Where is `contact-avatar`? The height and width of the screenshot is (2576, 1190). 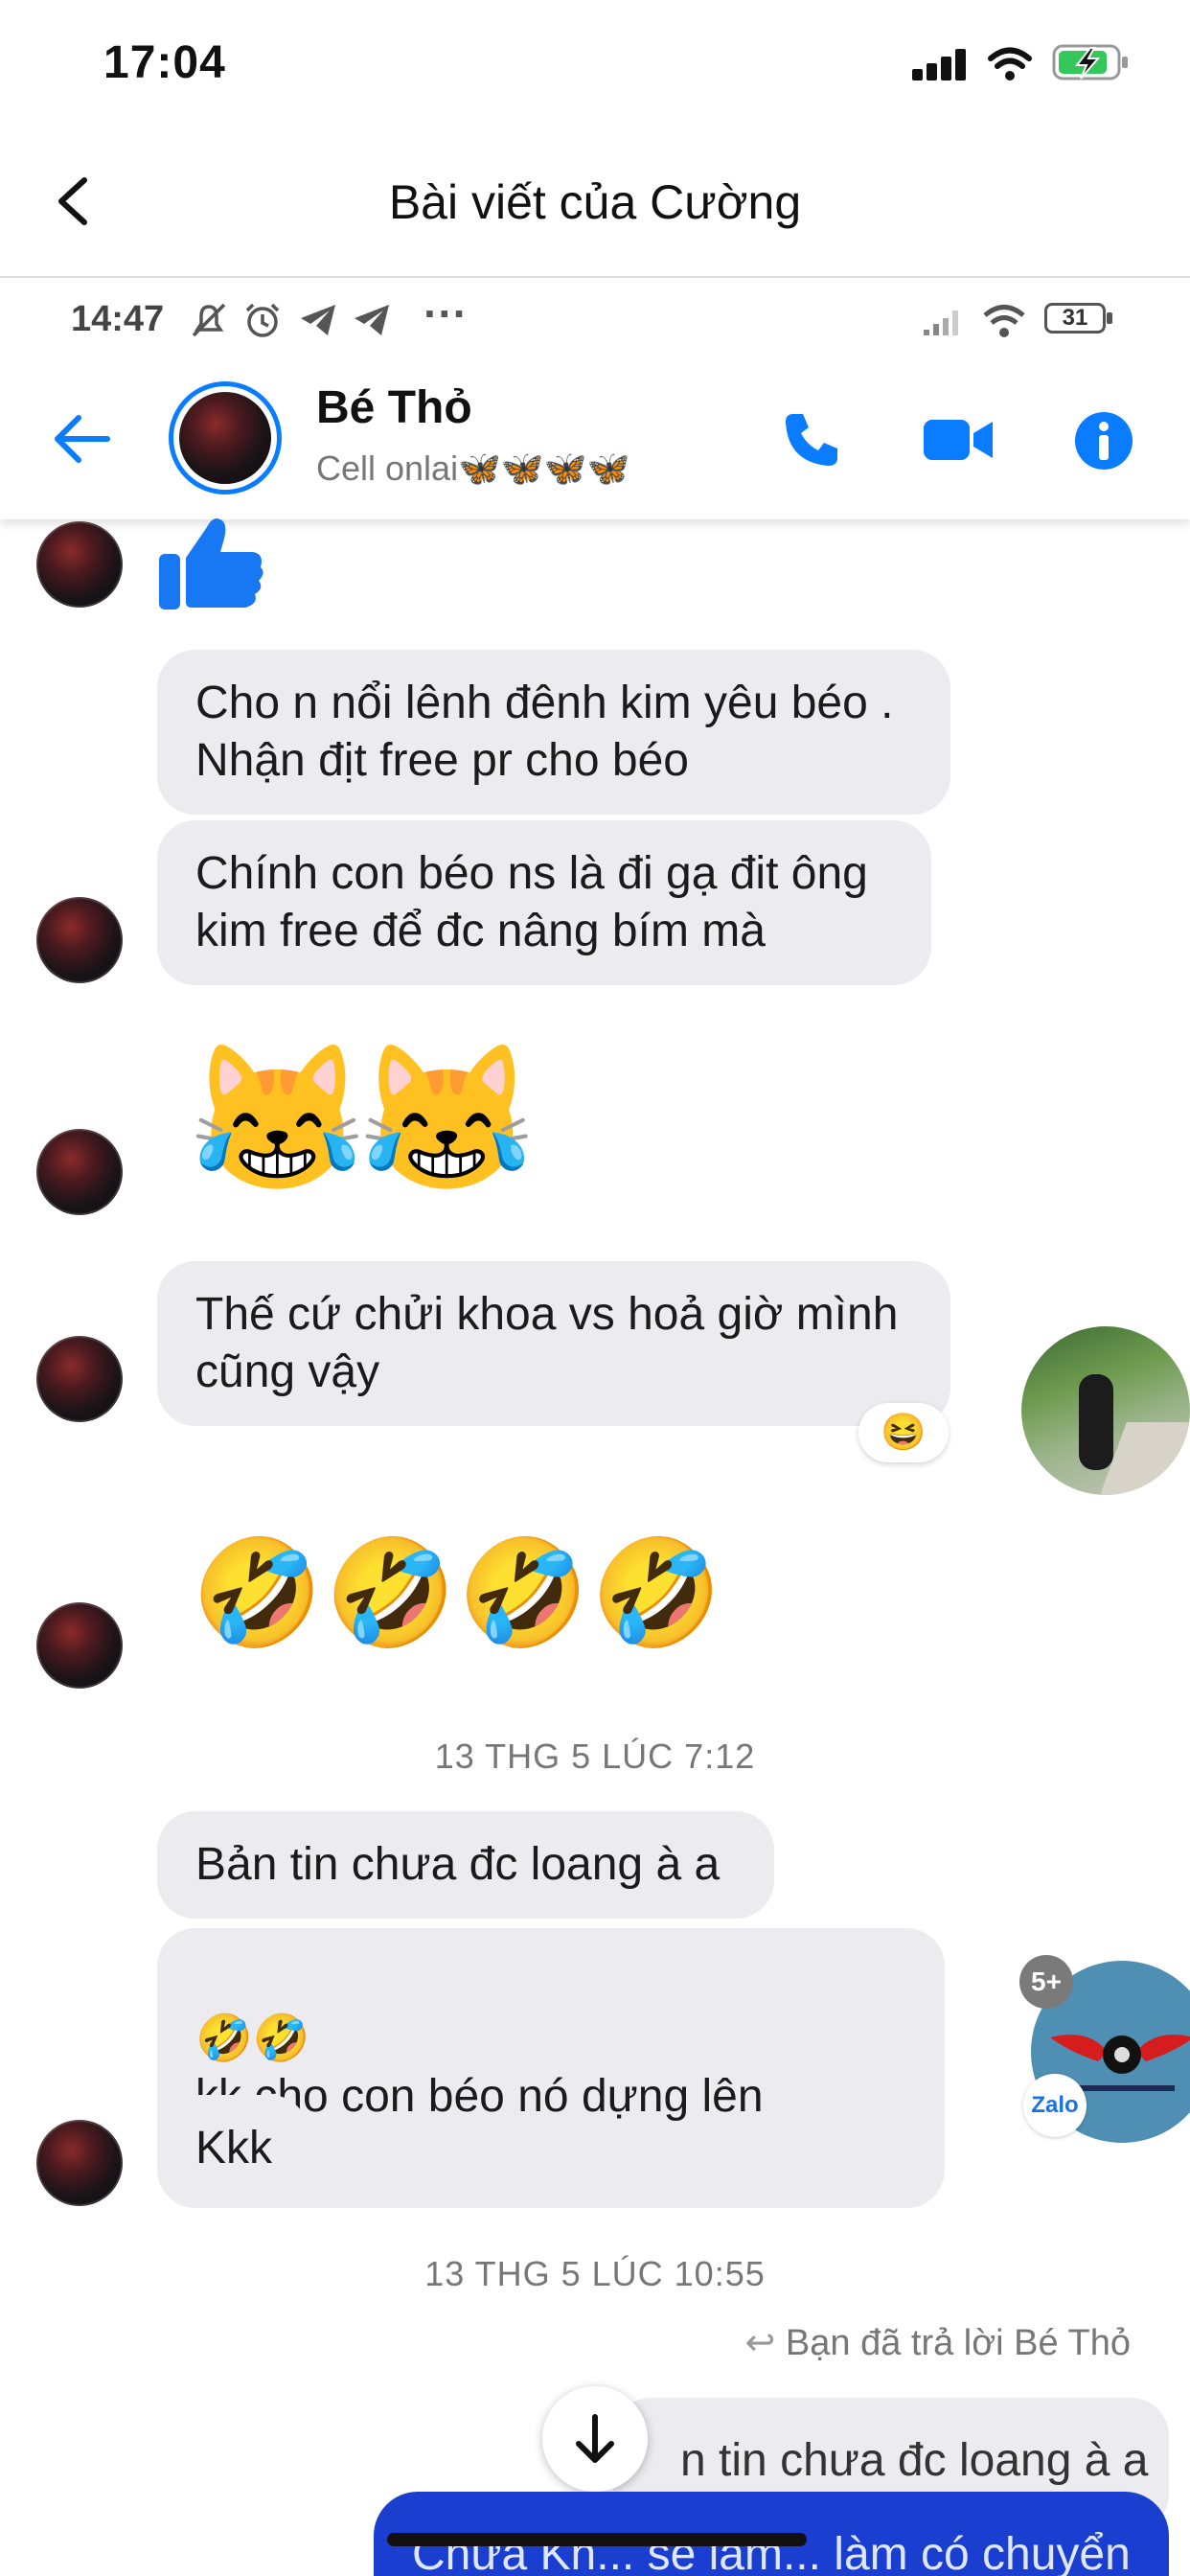
contact-avatar is located at coordinates (226, 437).